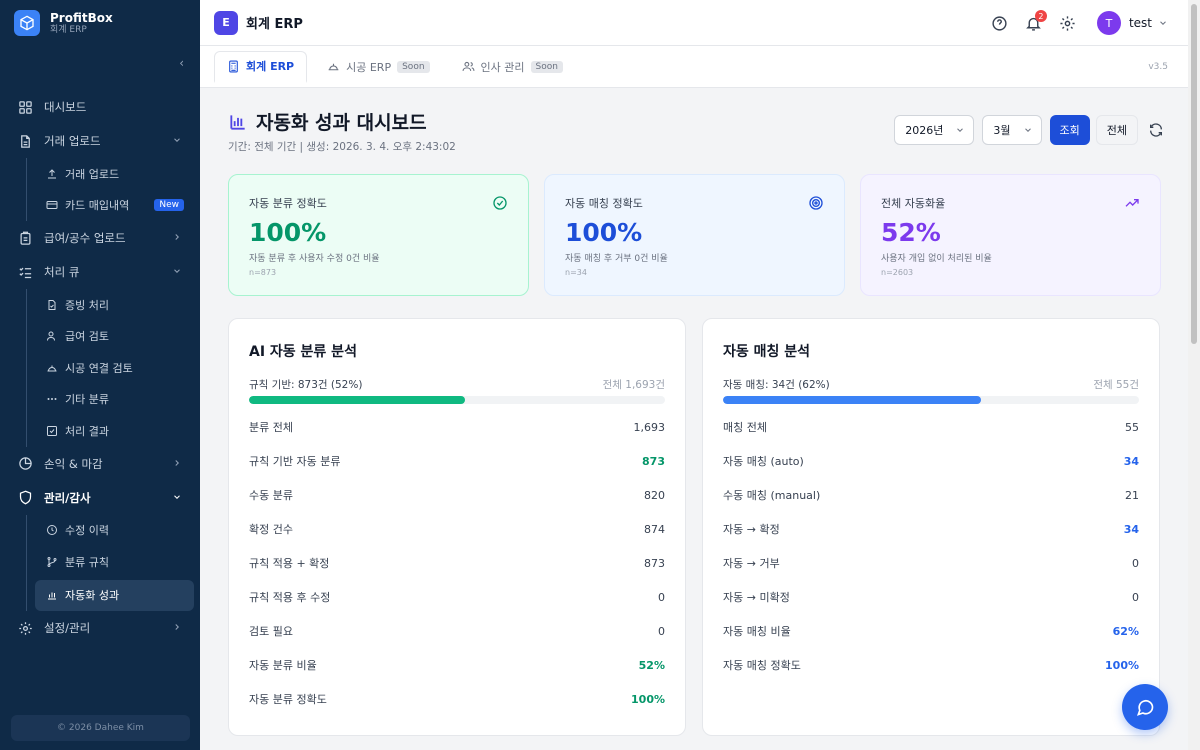 The image size is (1200, 750). What do you see at coordinates (25, 464) in the screenshot?
I see `pie-chart-icon` at bounding box center [25, 464].